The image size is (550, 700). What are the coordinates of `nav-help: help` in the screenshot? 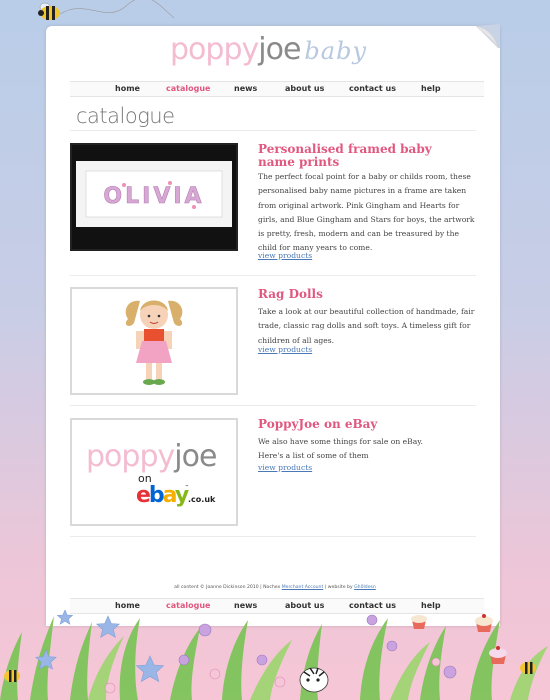 It's located at (431, 88).